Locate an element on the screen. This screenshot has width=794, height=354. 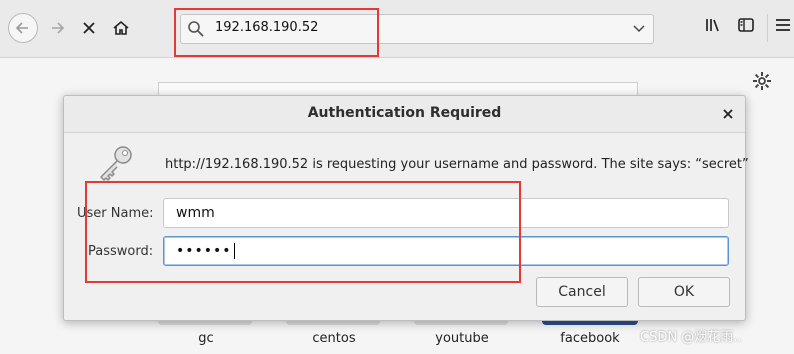
stop-button is located at coordinates (89, 28).